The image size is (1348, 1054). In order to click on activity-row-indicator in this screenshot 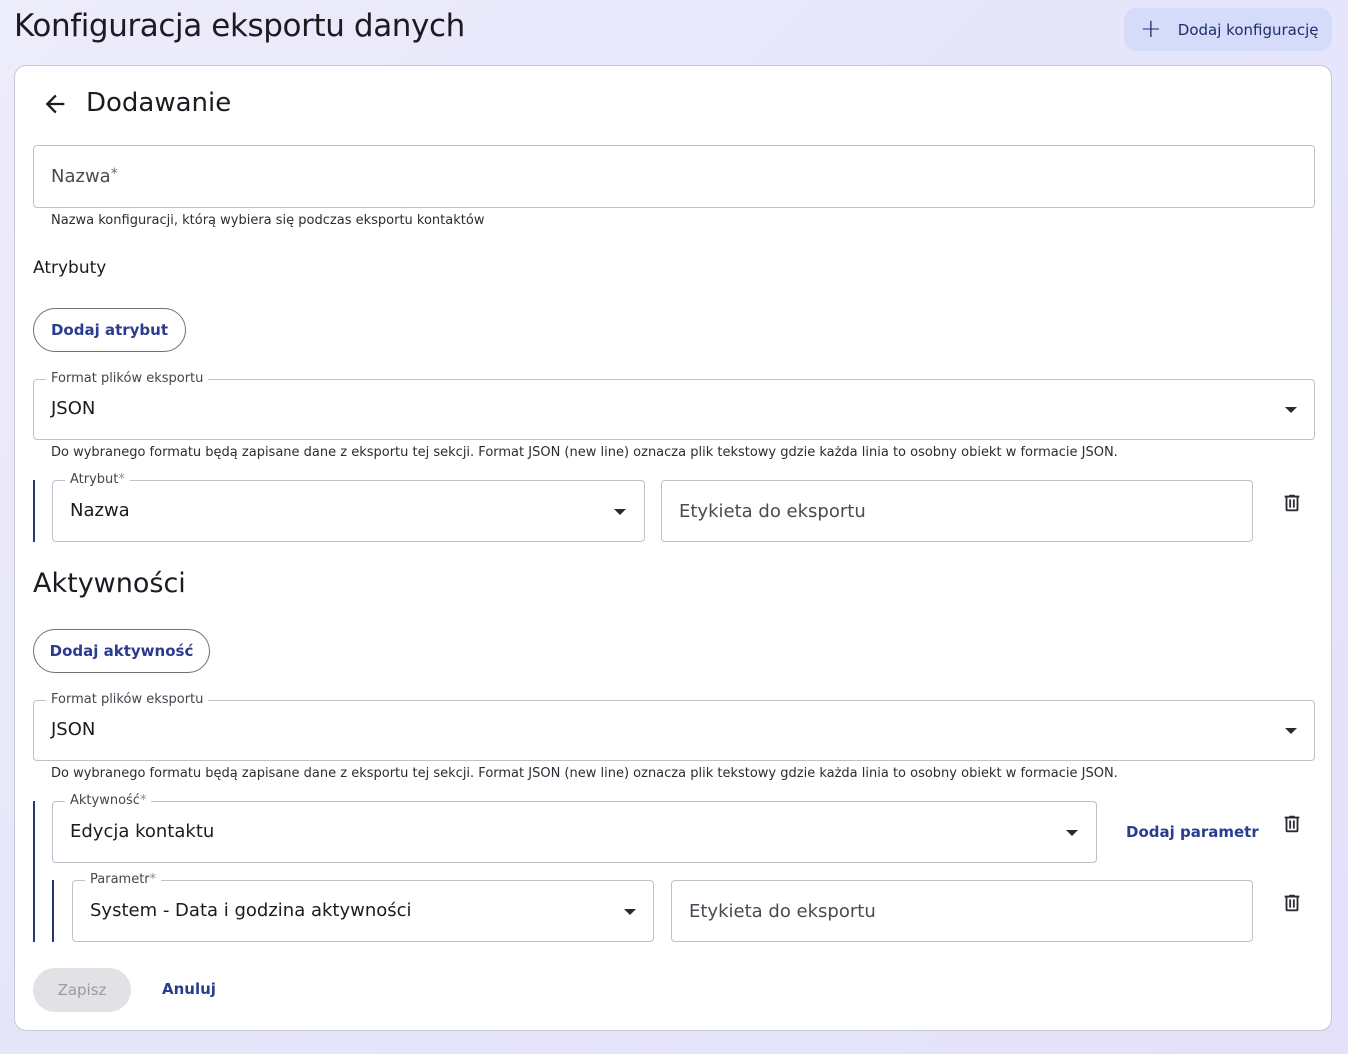, I will do `click(34, 871)`.